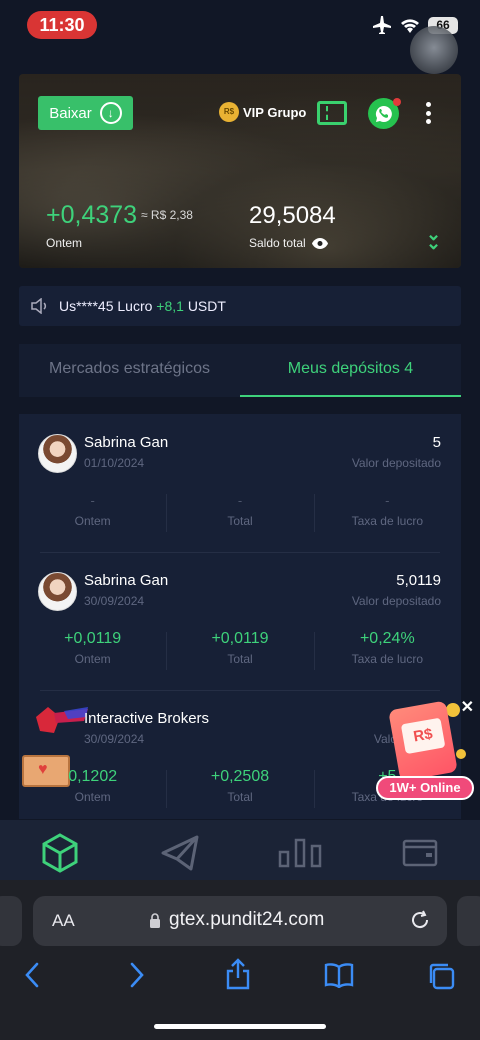 Image resolution: width=480 pixels, height=1040 pixels. What do you see at coordinates (240, 1026) in the screenshot?
I see `home-indicator` at bounding box center [240, 1026].